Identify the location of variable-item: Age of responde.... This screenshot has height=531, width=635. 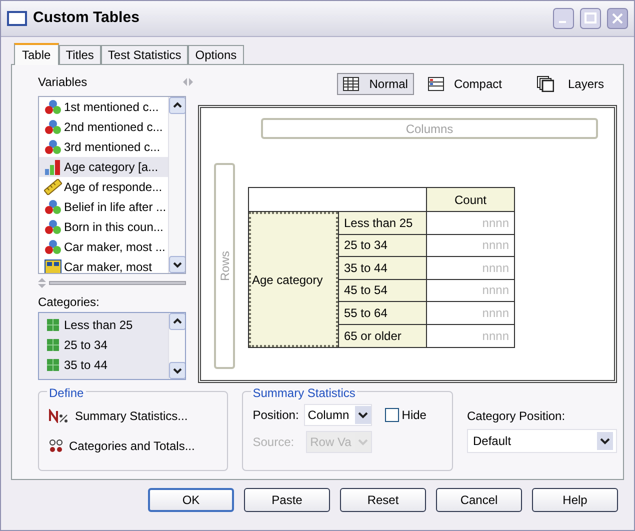
(103, 187).